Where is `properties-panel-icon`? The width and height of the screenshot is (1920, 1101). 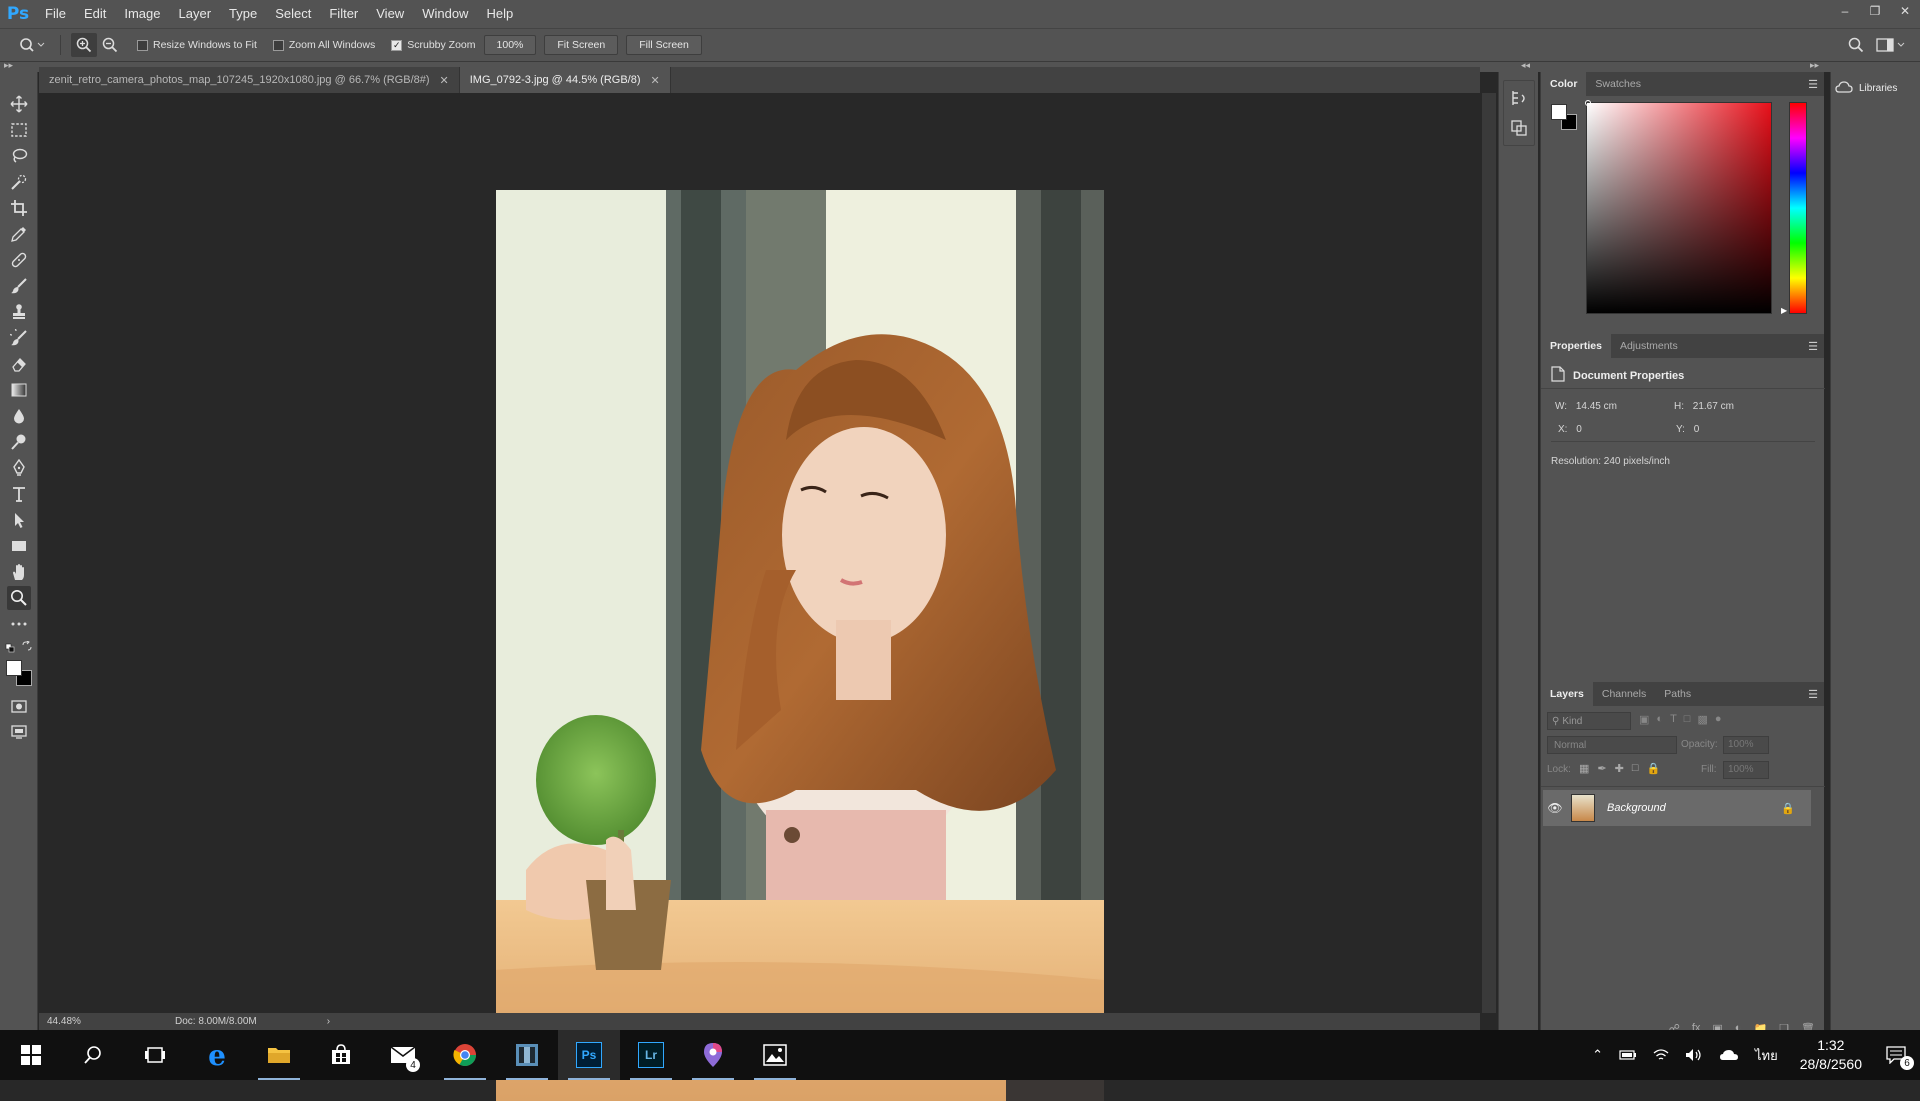 properties-panel-icon is located at coordinates (1519, 128).